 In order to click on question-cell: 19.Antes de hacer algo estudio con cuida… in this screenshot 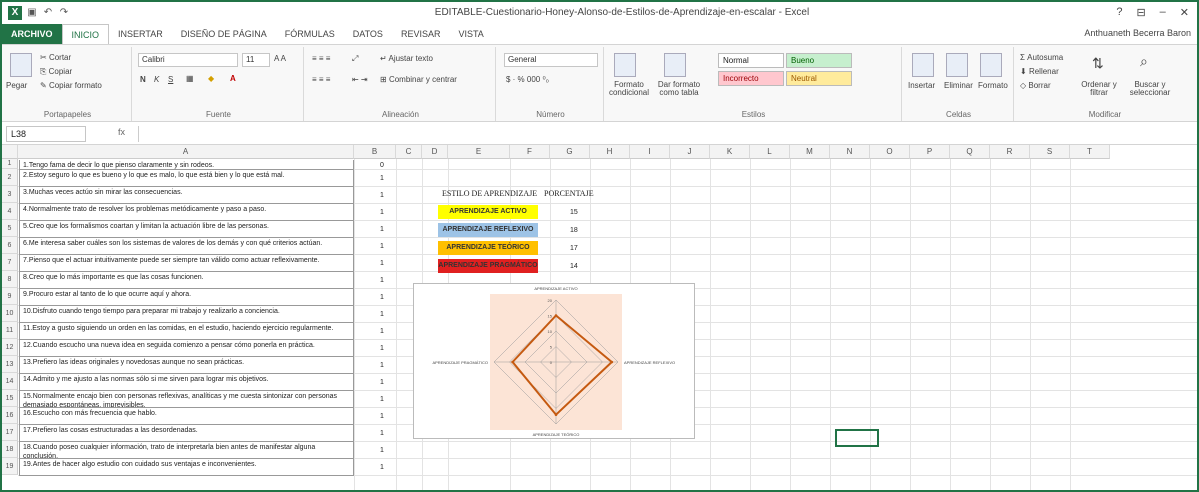, I will do `click(186, 467)`.